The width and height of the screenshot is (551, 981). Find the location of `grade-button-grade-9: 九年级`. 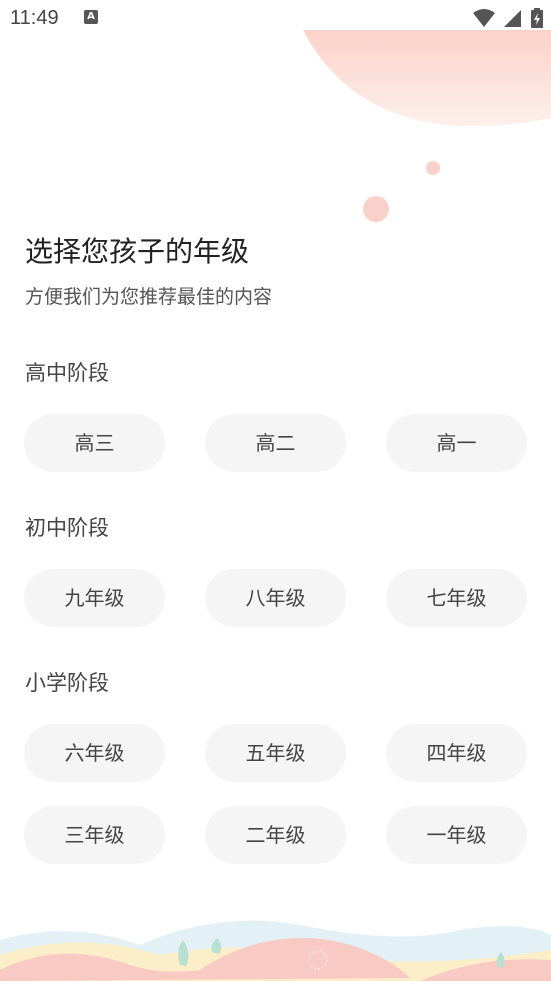

grade-button-grade-9: 九年级 is located at coordinates (94, 598).